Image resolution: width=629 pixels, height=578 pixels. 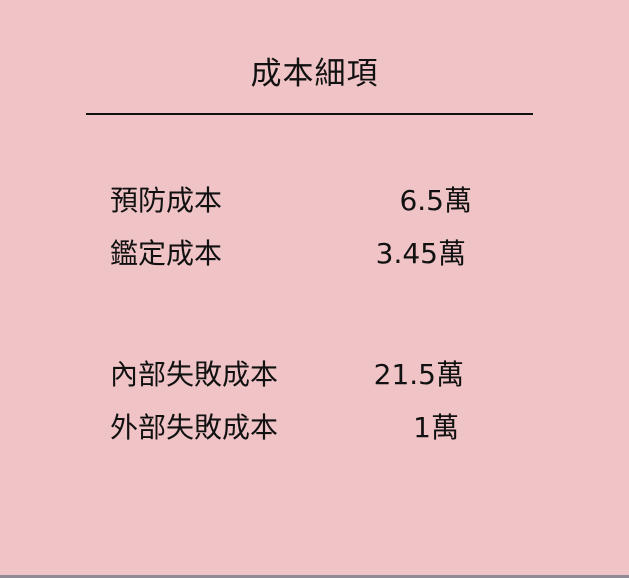 I want to click on cost-value-internal-failure: 21.5萬, so click(x=418, y=374).